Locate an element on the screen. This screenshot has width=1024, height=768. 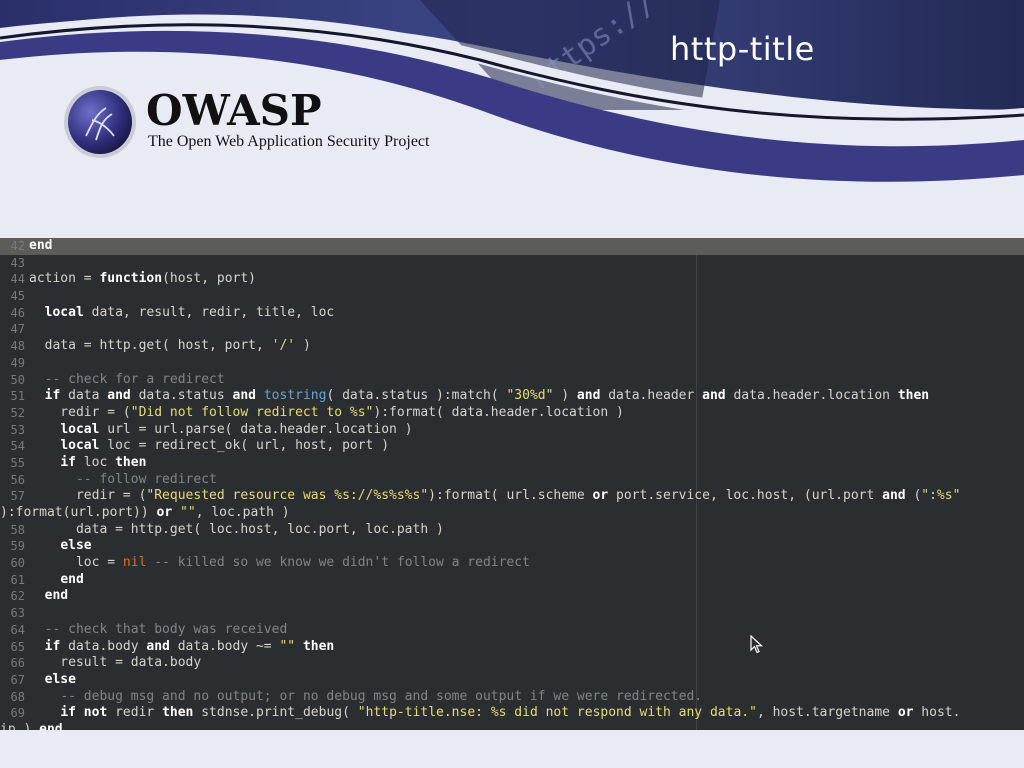
line-number: 56 is located at coordinates (17, 479).